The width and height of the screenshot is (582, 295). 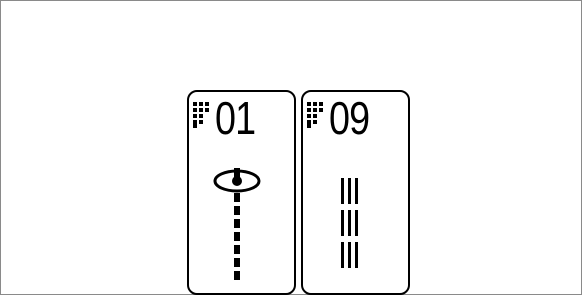 I want to click on stitch-card-01: 01, so click(x=241, y=192).